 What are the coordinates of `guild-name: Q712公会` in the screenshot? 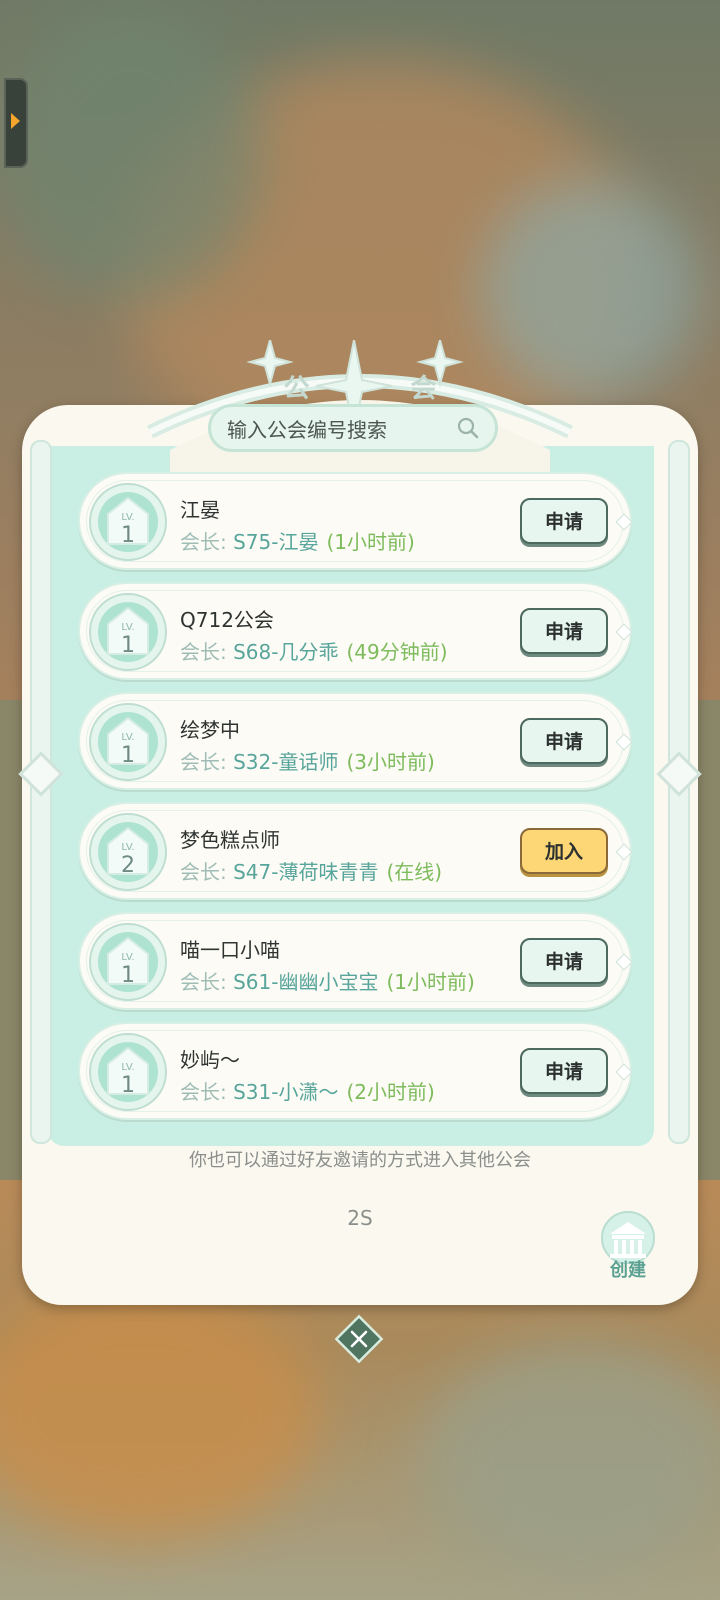 It's located at (227, 620).